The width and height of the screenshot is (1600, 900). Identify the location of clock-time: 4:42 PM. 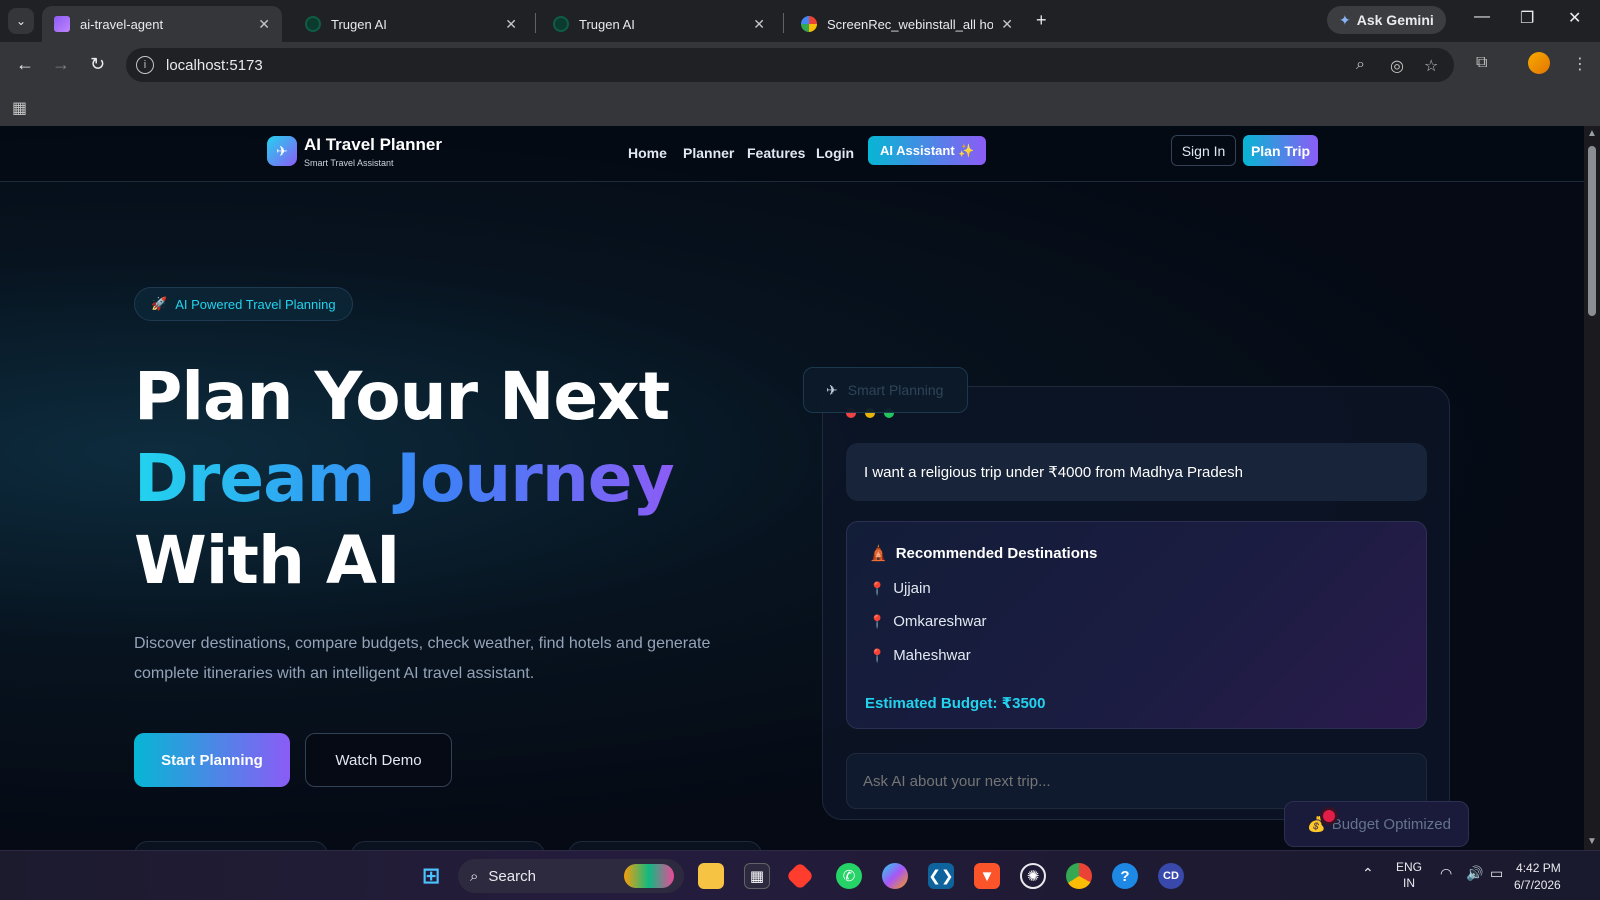
(1538, 868).